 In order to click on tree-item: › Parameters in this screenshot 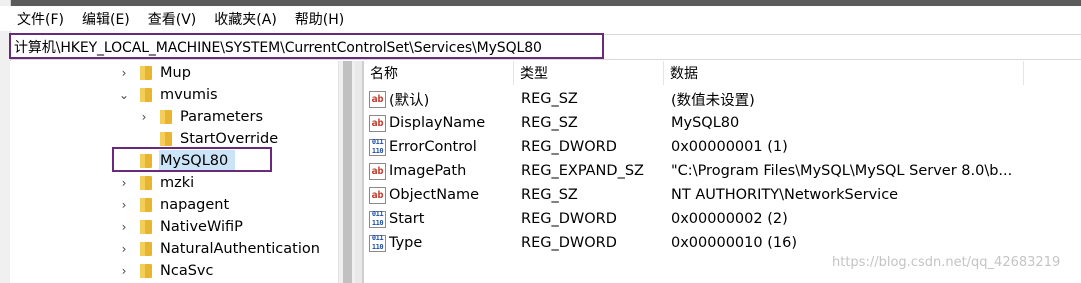, I will do `click(200, 117)`.